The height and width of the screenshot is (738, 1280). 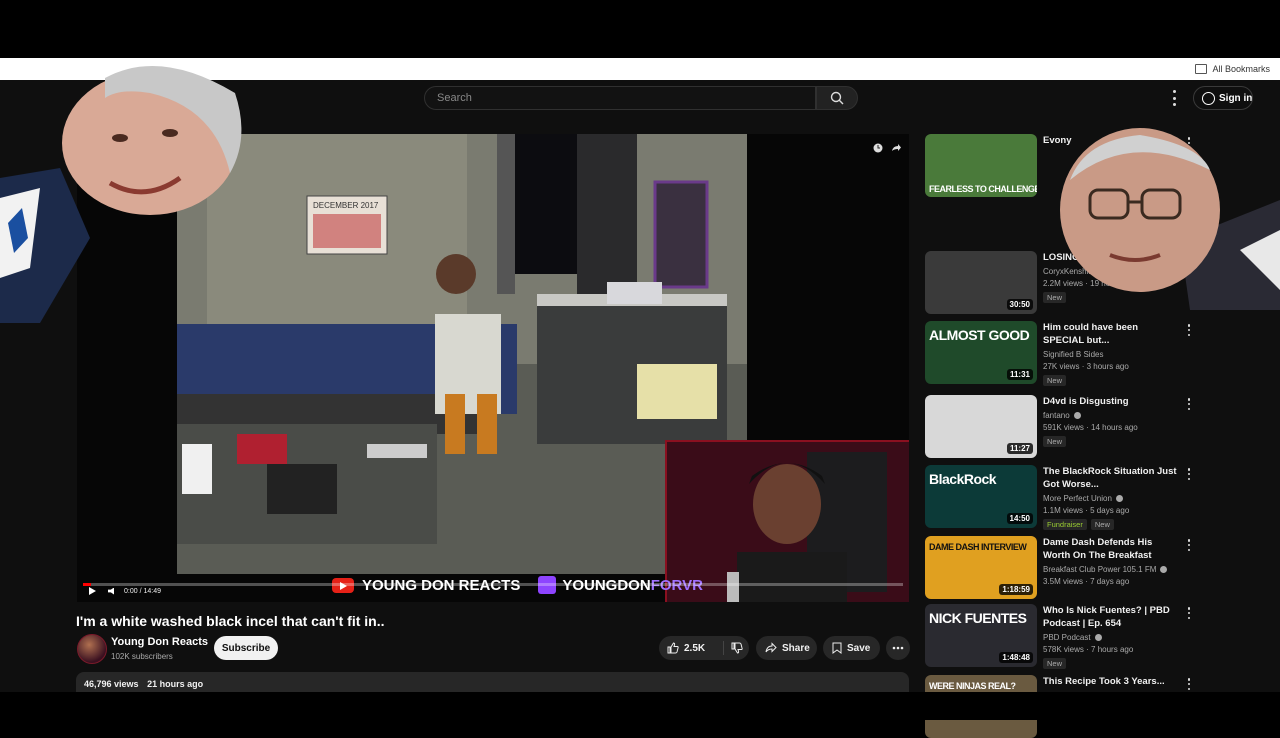 What do you see at coordinates (963, 479) in the screenshot?
I see `thumbnail-caption: BlackRock` at bounding box center [963, 479].